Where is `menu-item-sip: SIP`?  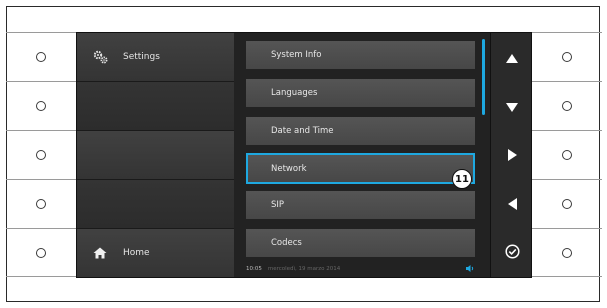
menu-item-sip: SIP is located at coordinates (360, 205).